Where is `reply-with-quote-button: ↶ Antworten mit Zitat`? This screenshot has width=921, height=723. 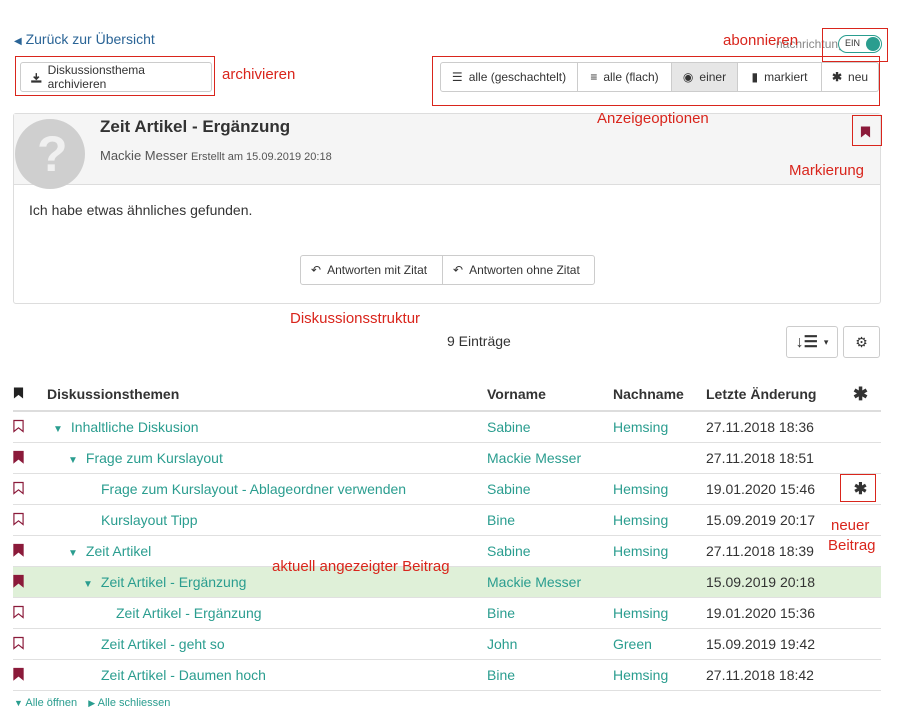 reply-with-quote-button: ↶ Antworten mit Zitat is located at coordinates (371, 270).